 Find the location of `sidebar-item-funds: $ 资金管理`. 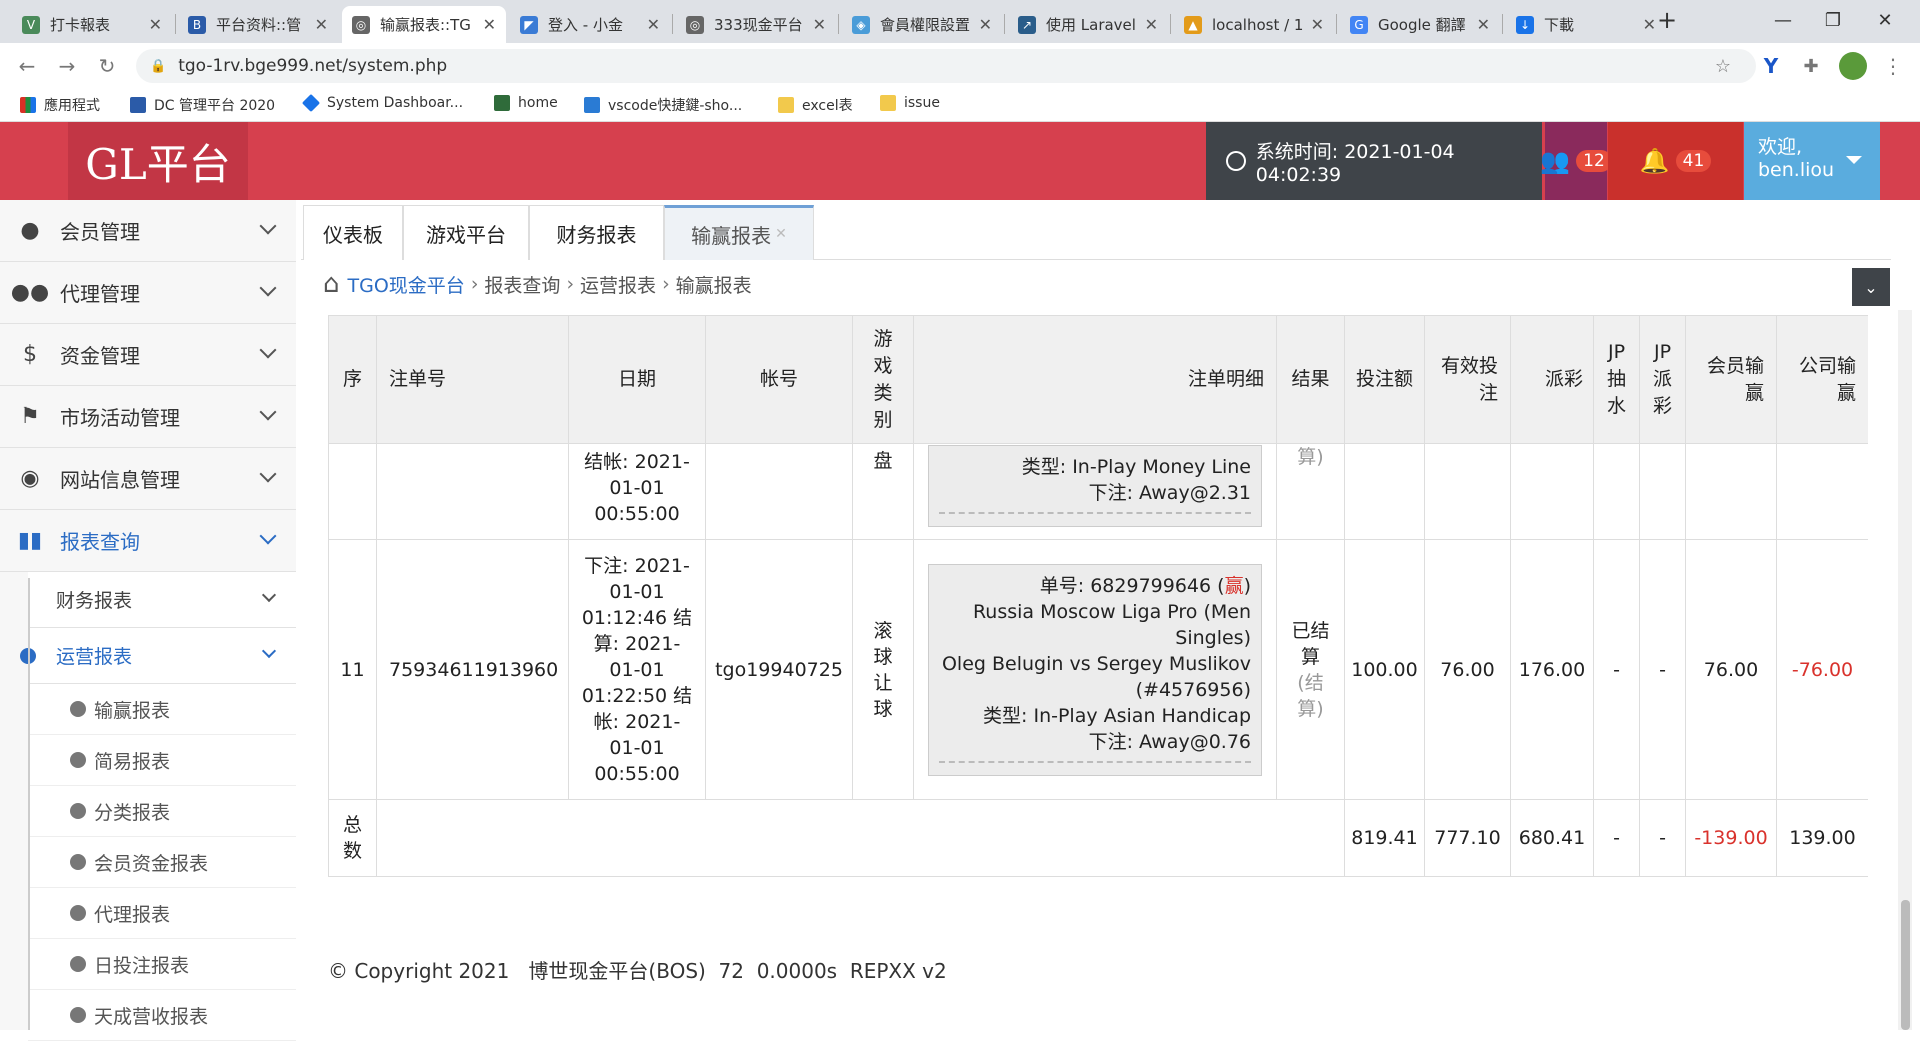

sidebar-item-funds: $ 资金管理 is located at coordinates (148, 355).